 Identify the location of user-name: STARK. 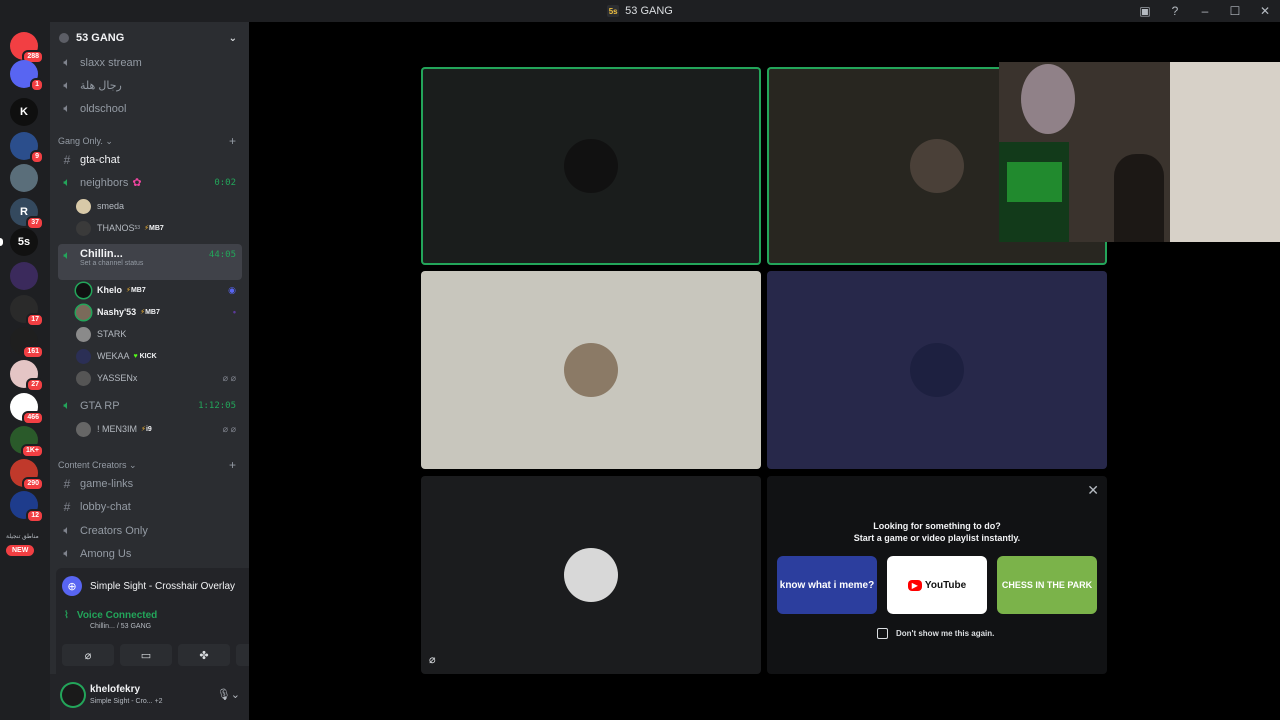
(112, 334).